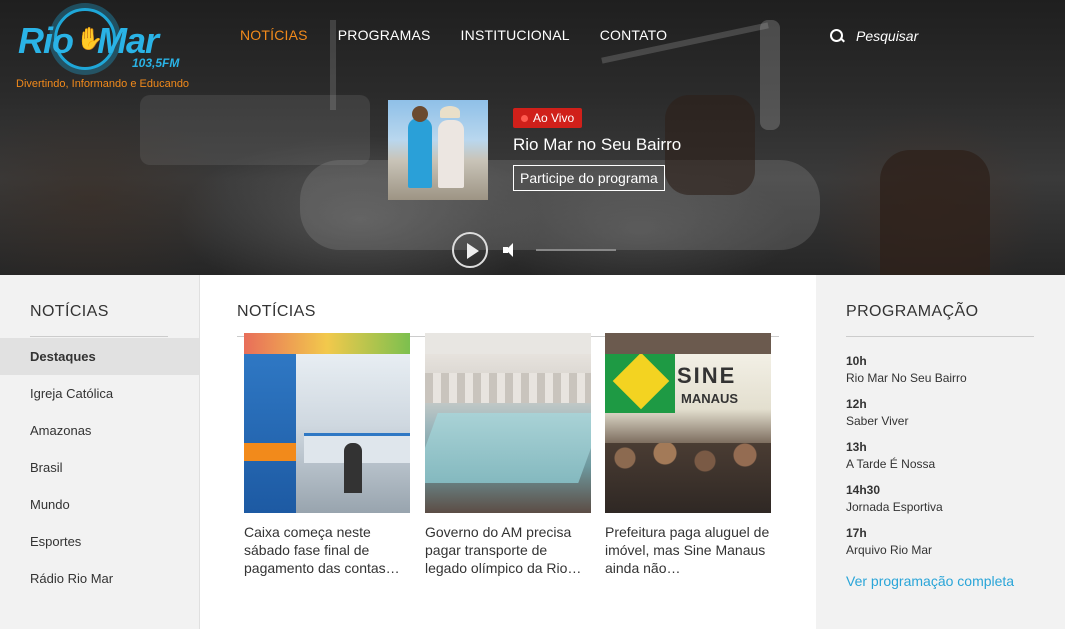 This screenshot has width=1065, height=629. Describe the element at coordinates (856, 447) in the screenshot. I see `schedule-time: 13h` at that location.